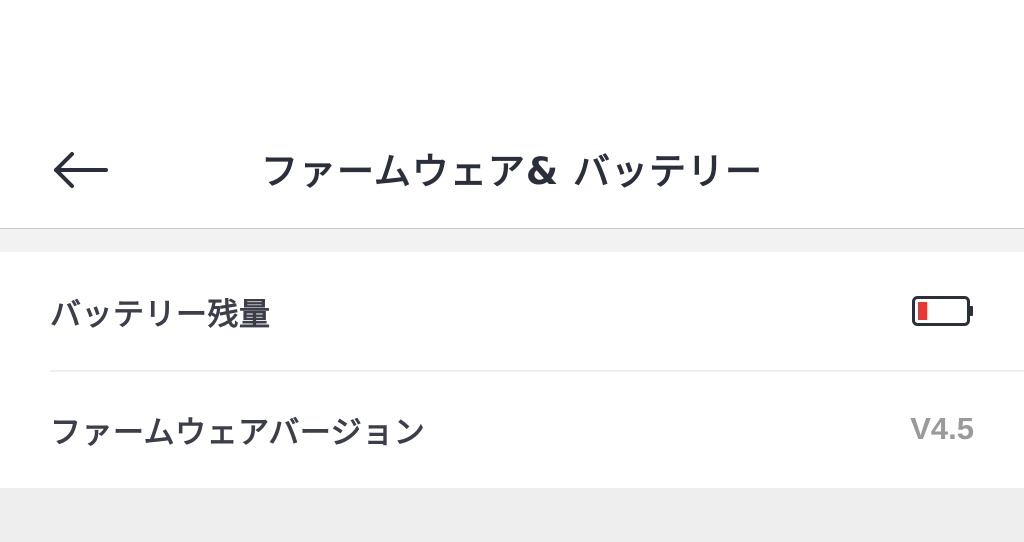 The image size is (1024, 542). What do you see at coordinates (512, 240) in the screenshot?
I see `section-divider` at bounding box center [512, 240].